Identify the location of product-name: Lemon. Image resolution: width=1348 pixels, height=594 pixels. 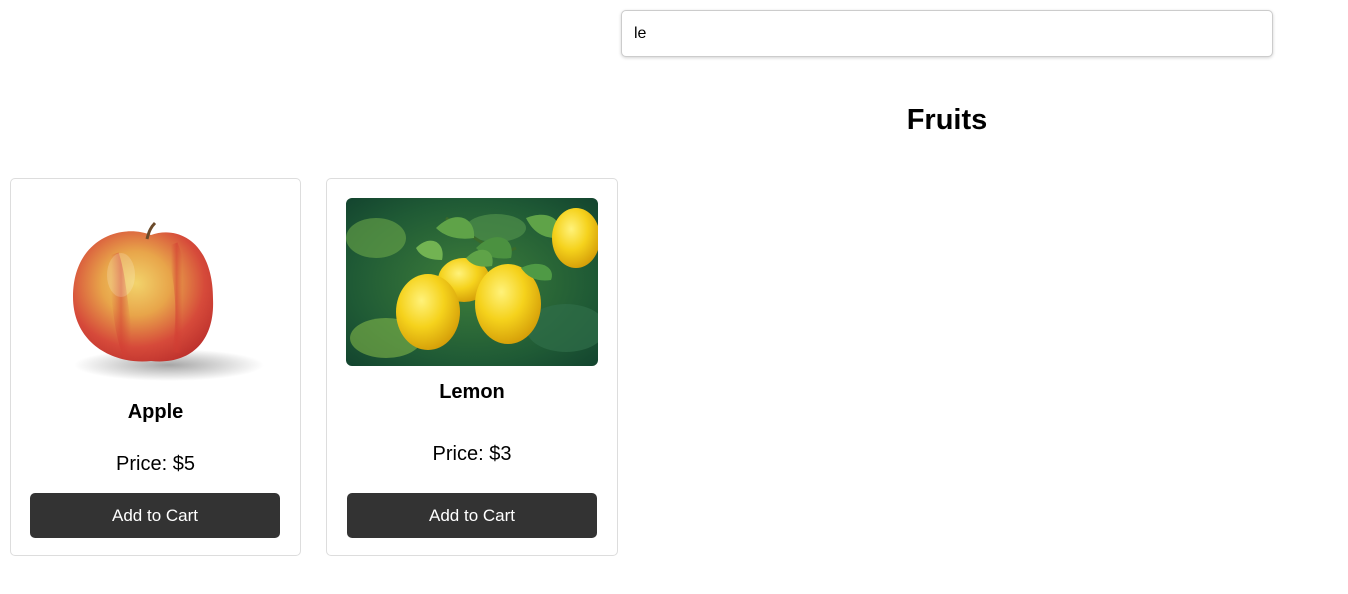
(472, 392).